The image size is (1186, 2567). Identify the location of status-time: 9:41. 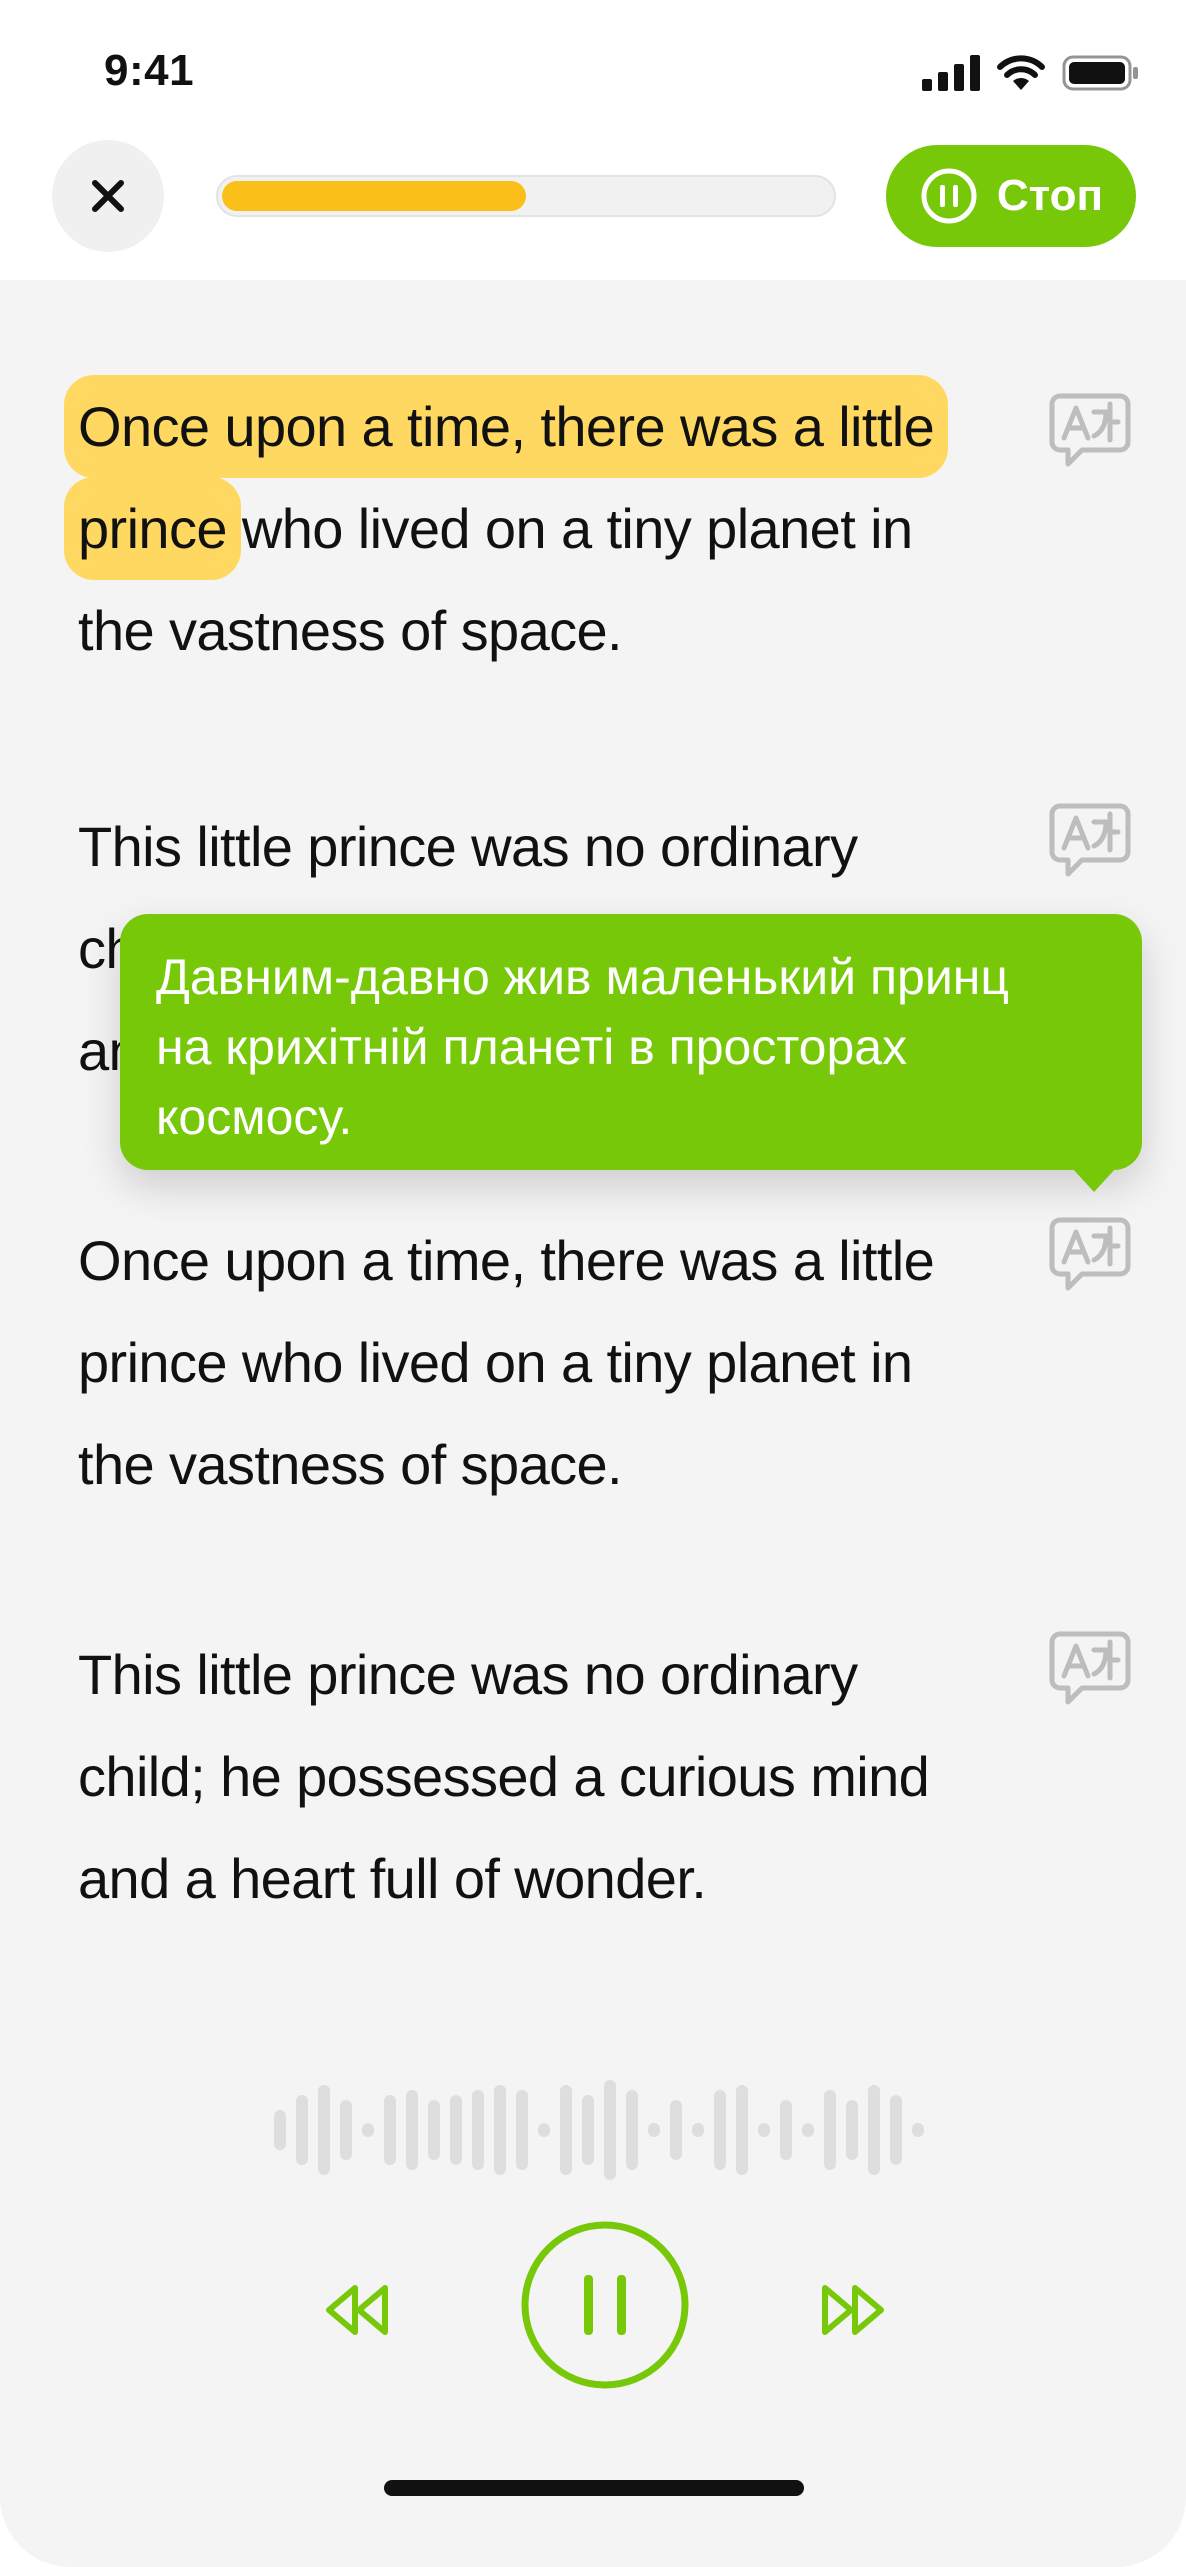
(149, 70).